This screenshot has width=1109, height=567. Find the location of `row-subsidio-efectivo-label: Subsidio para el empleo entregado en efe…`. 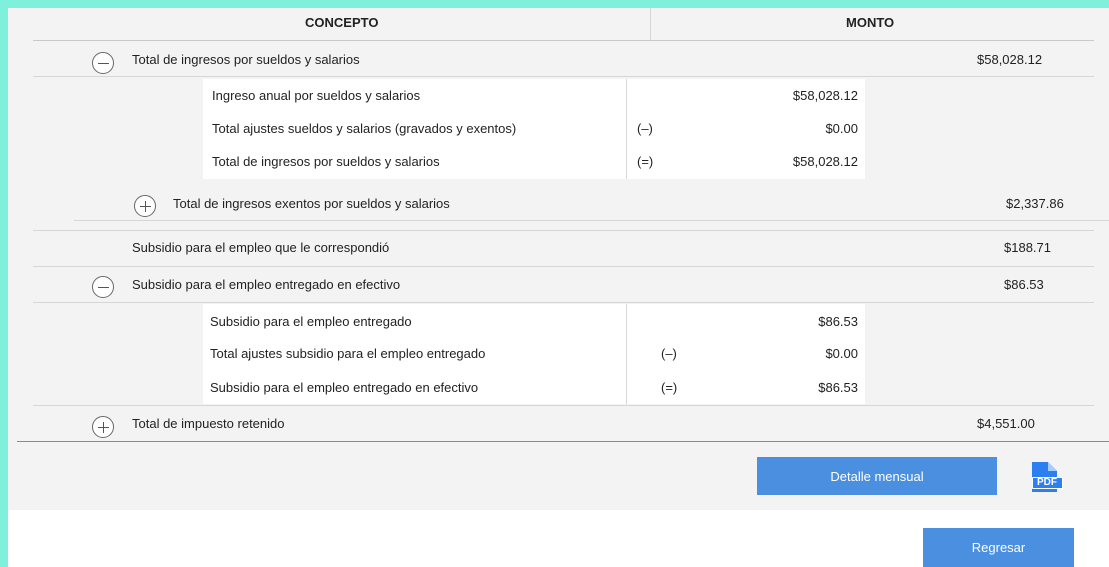

row-subsidio-efectivo-label: Subsidio para el empleo entregado en efe… is located at coordinates (266, 284).